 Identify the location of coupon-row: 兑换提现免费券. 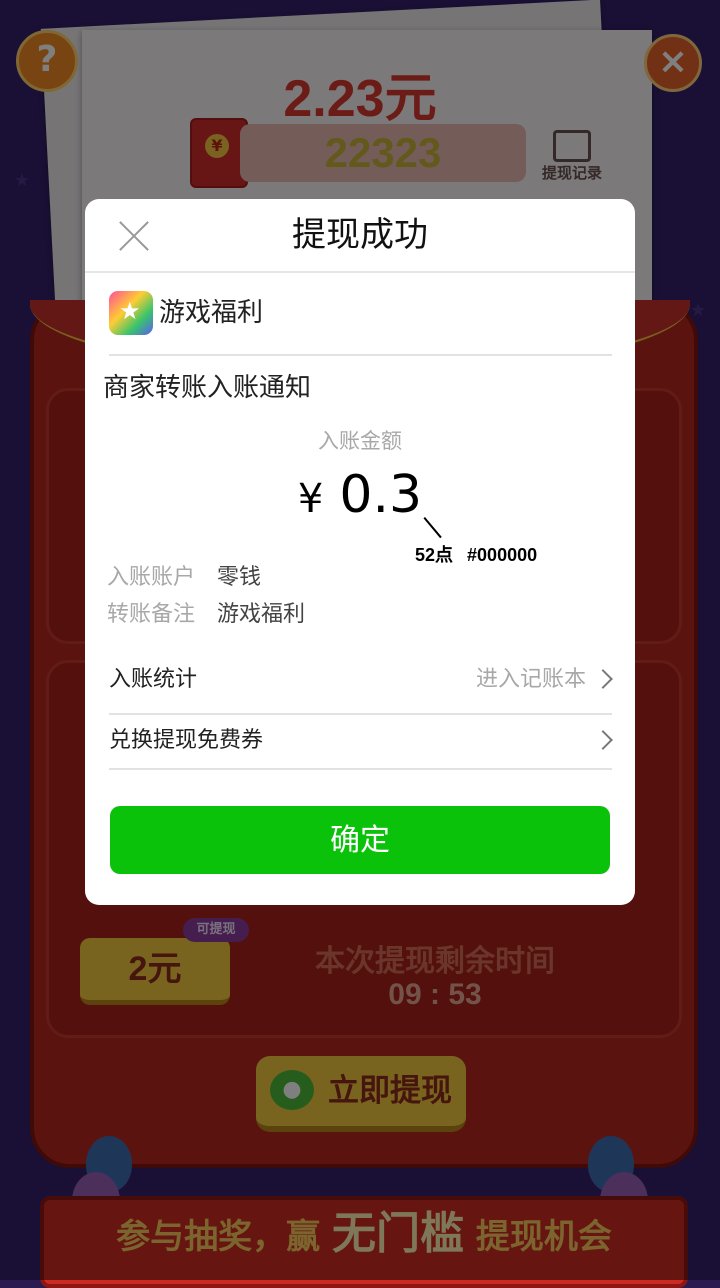
(361, 741).